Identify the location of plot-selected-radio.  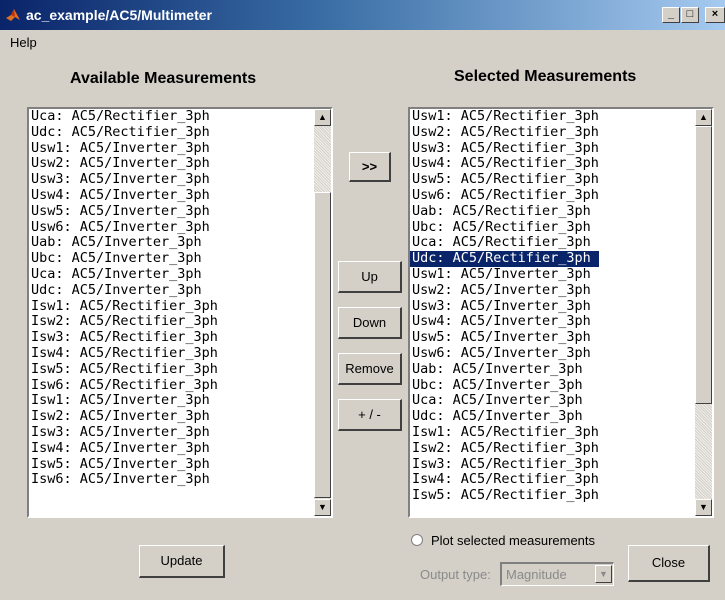
(417, 540).